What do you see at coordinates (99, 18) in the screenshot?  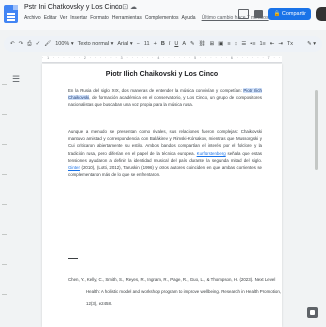 I see `menu-format: Formato` at bounding box center [99, 18].